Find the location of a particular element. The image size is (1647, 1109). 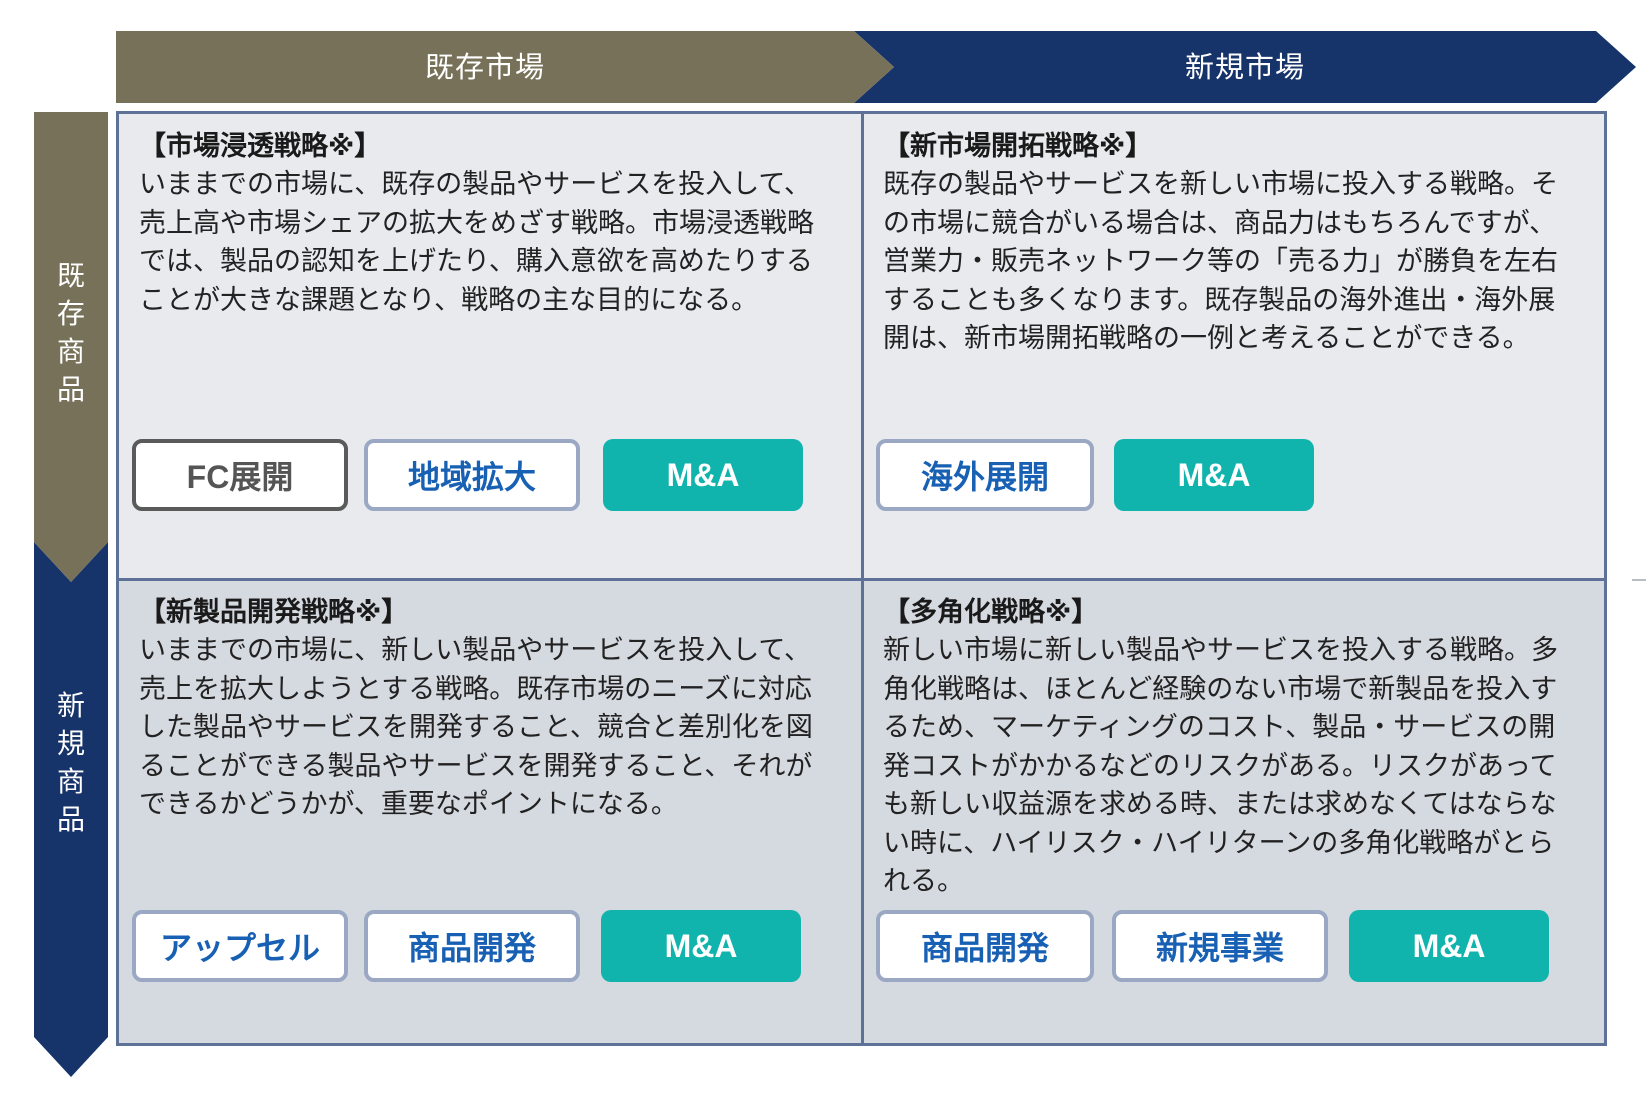

new-product-label: 新規商品 is located at coordinates (71, 763).